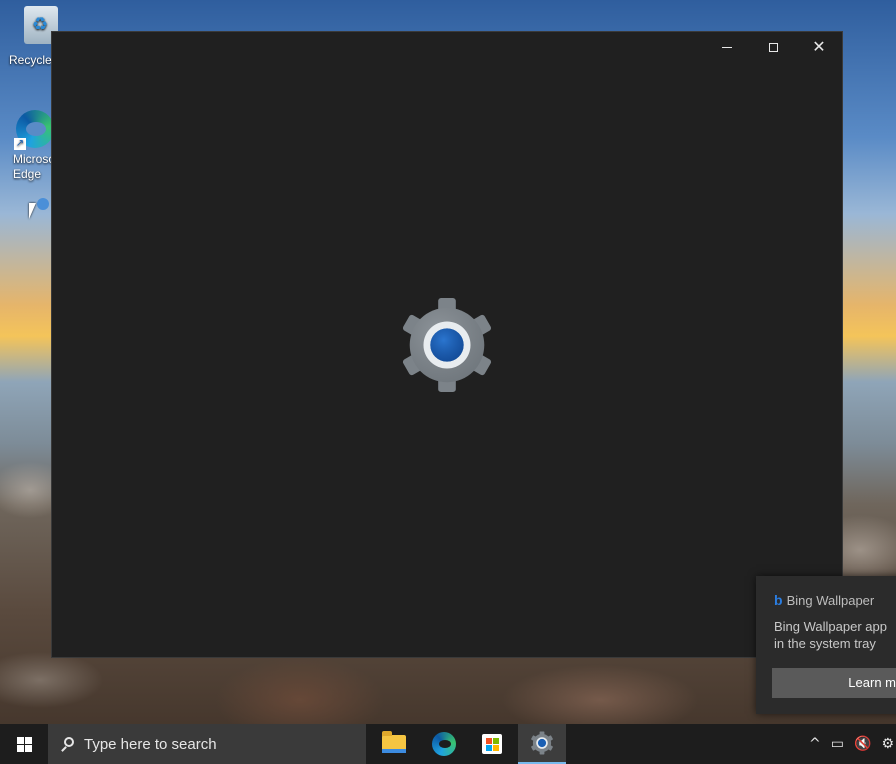 The width and height of the screenshot is (896, 764). I want to click on maximize-icon, so click(773, 47).